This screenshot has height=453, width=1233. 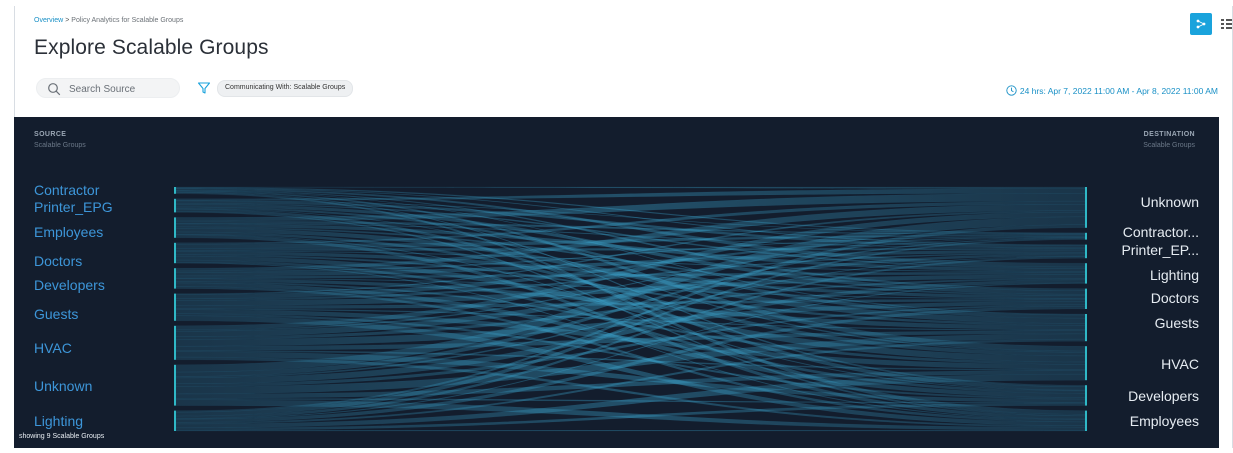 I want to click on source-node-label: Employees, so click(x=68, y=232).